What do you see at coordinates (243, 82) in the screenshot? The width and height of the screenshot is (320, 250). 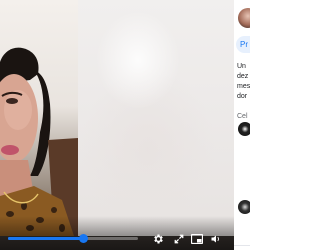 I see `post-text: Un dez mes dor` at bounding box center [243, 82].